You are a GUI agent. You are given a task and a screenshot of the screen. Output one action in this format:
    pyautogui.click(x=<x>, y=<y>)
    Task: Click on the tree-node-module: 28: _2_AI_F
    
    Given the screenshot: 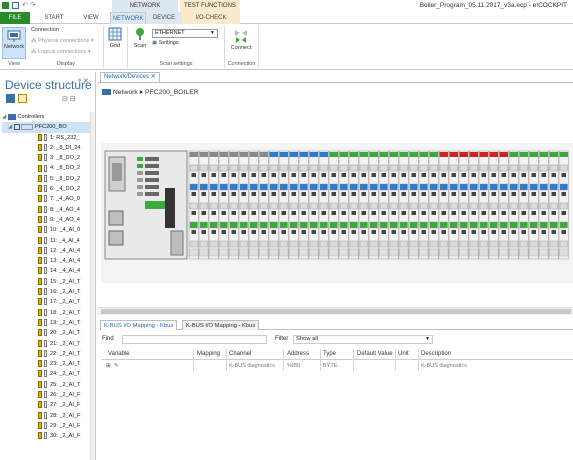 What is the action you would take?
    pyautogui.click(x=48, y=416)
    